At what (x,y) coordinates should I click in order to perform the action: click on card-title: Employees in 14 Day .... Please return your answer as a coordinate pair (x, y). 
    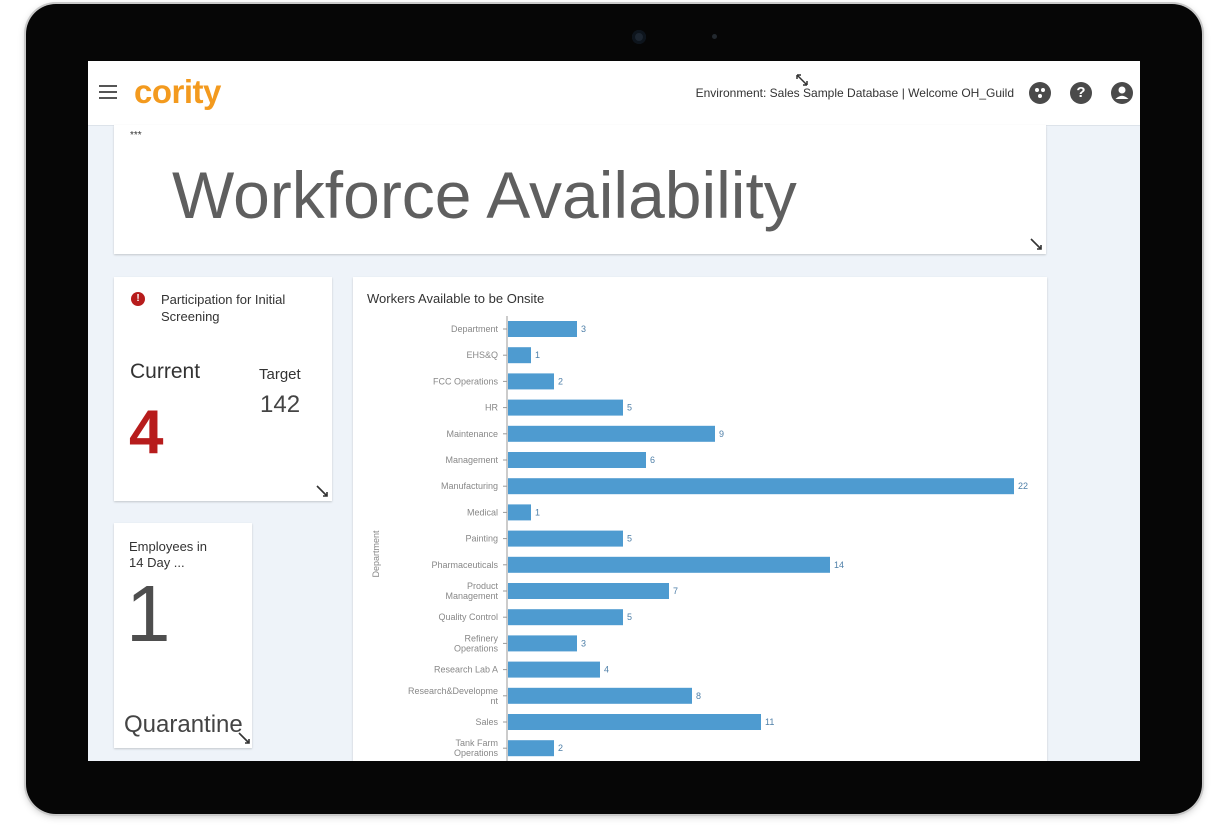
    Looking at the image, I should click on (168, 554).